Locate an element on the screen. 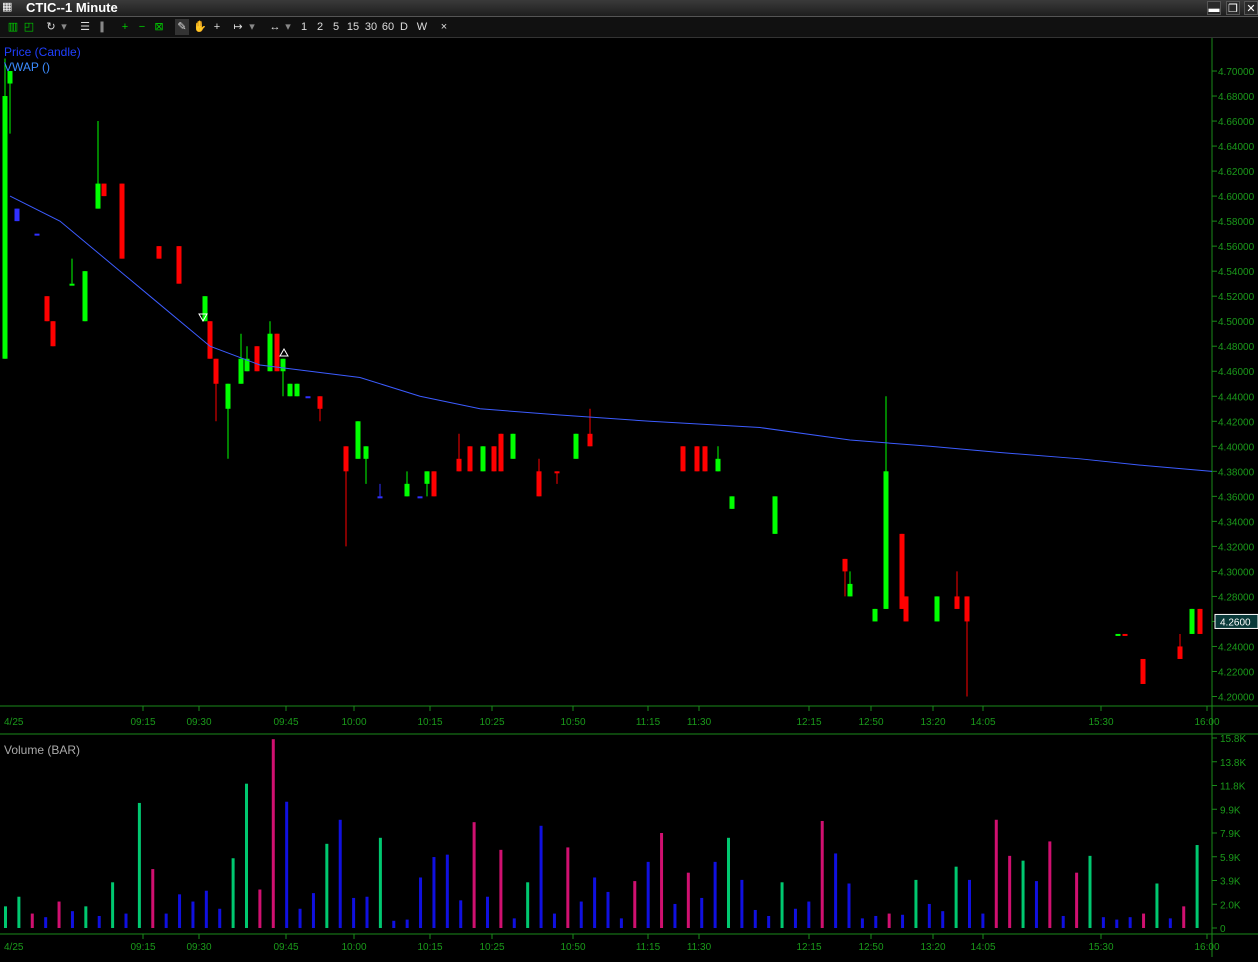  zoom-out-icon: − is located at coordinates (142, 27).